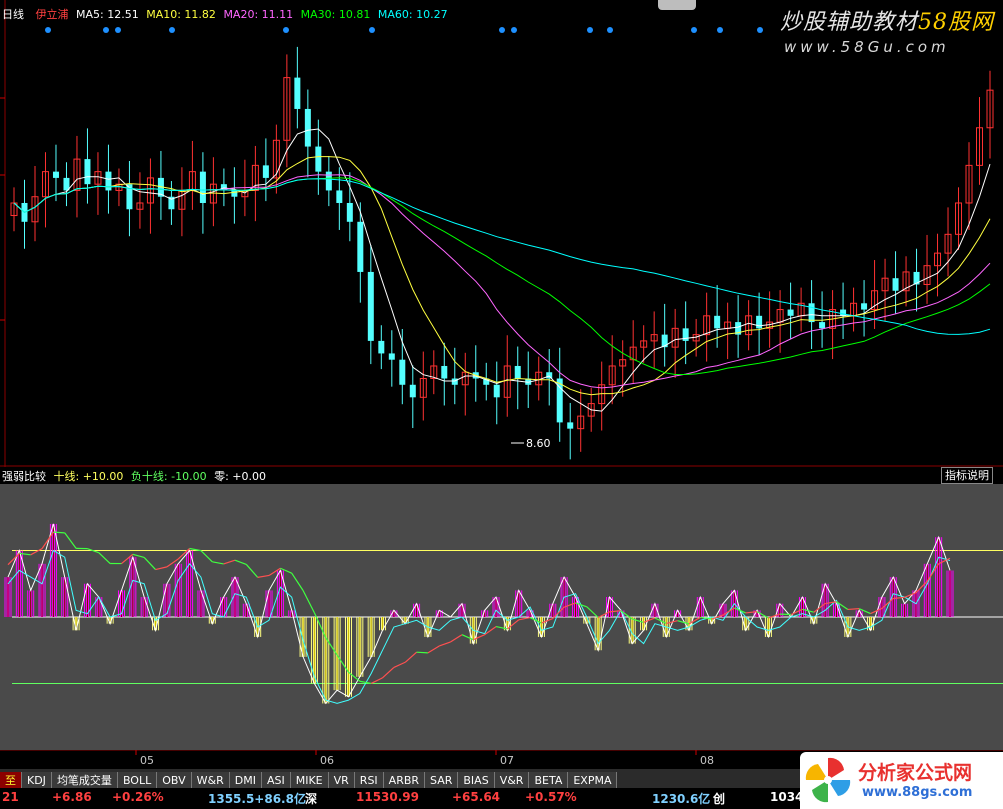  I want to click on tab-boll: BOLL, so click(137, 780).